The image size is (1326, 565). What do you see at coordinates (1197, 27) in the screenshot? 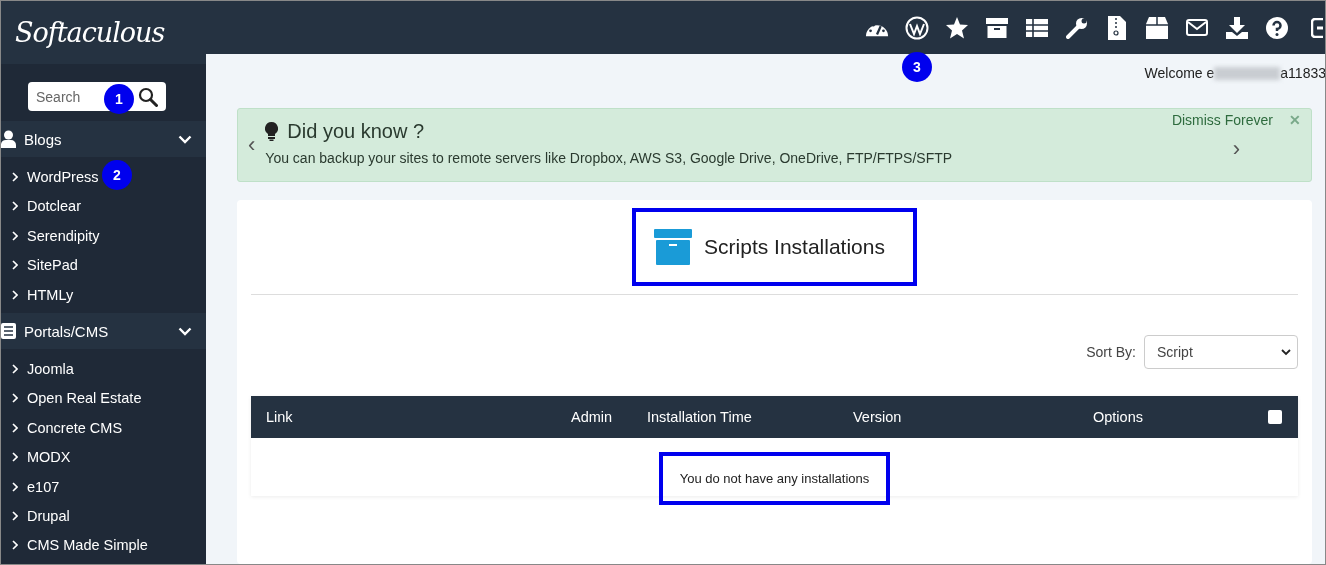
I see `mail-icon` at bounding box center [1197, 27].